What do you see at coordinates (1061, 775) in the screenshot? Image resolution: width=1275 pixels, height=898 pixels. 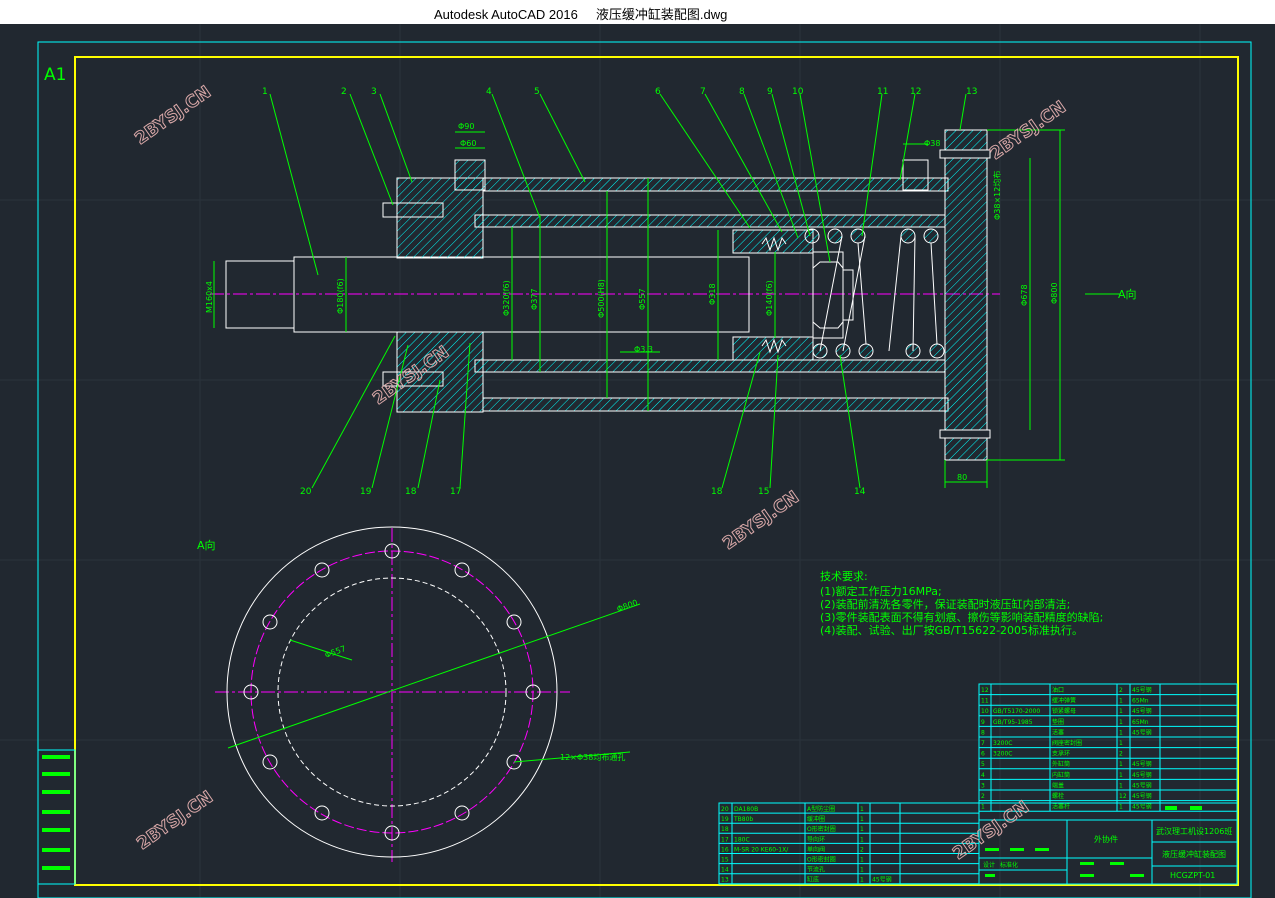 I see `parts-right-name: 内缸筒` at bounding box center [1061, 775].